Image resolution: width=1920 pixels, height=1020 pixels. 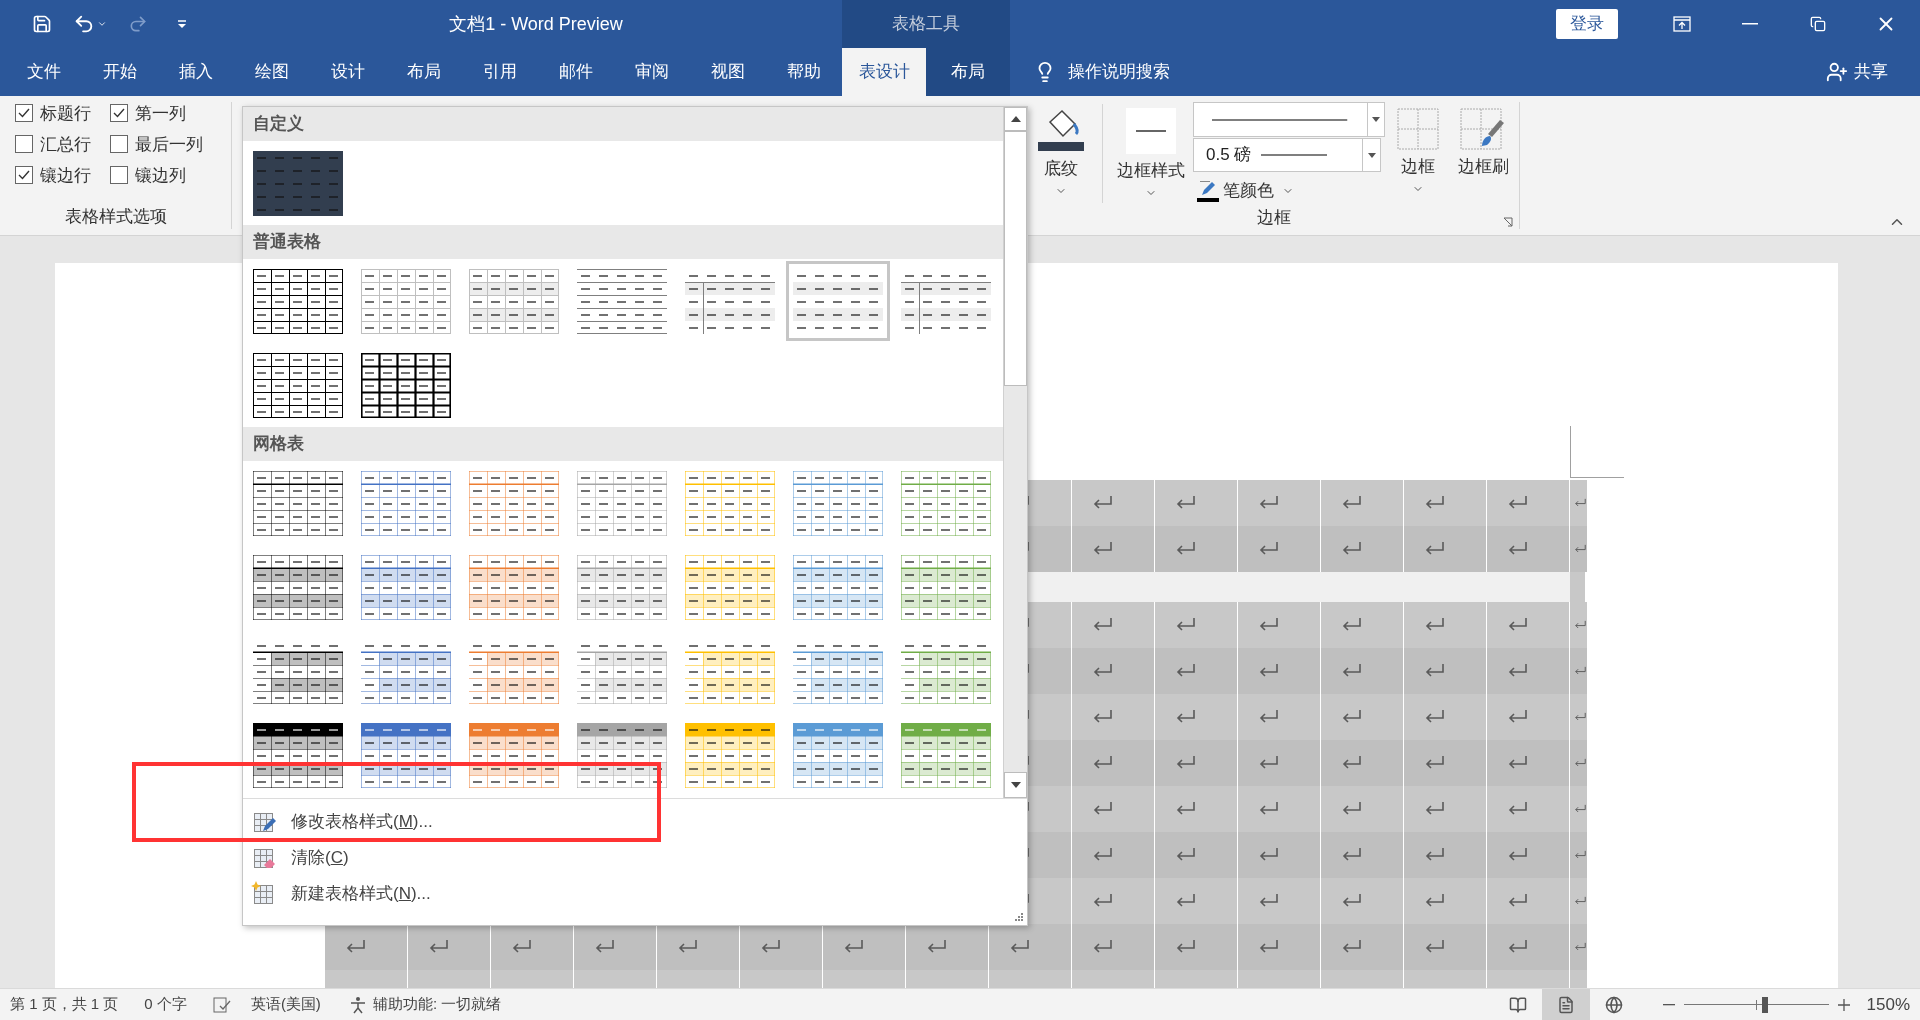 I want to click on shading-button: 底纹, so click(x=1061, y=153).